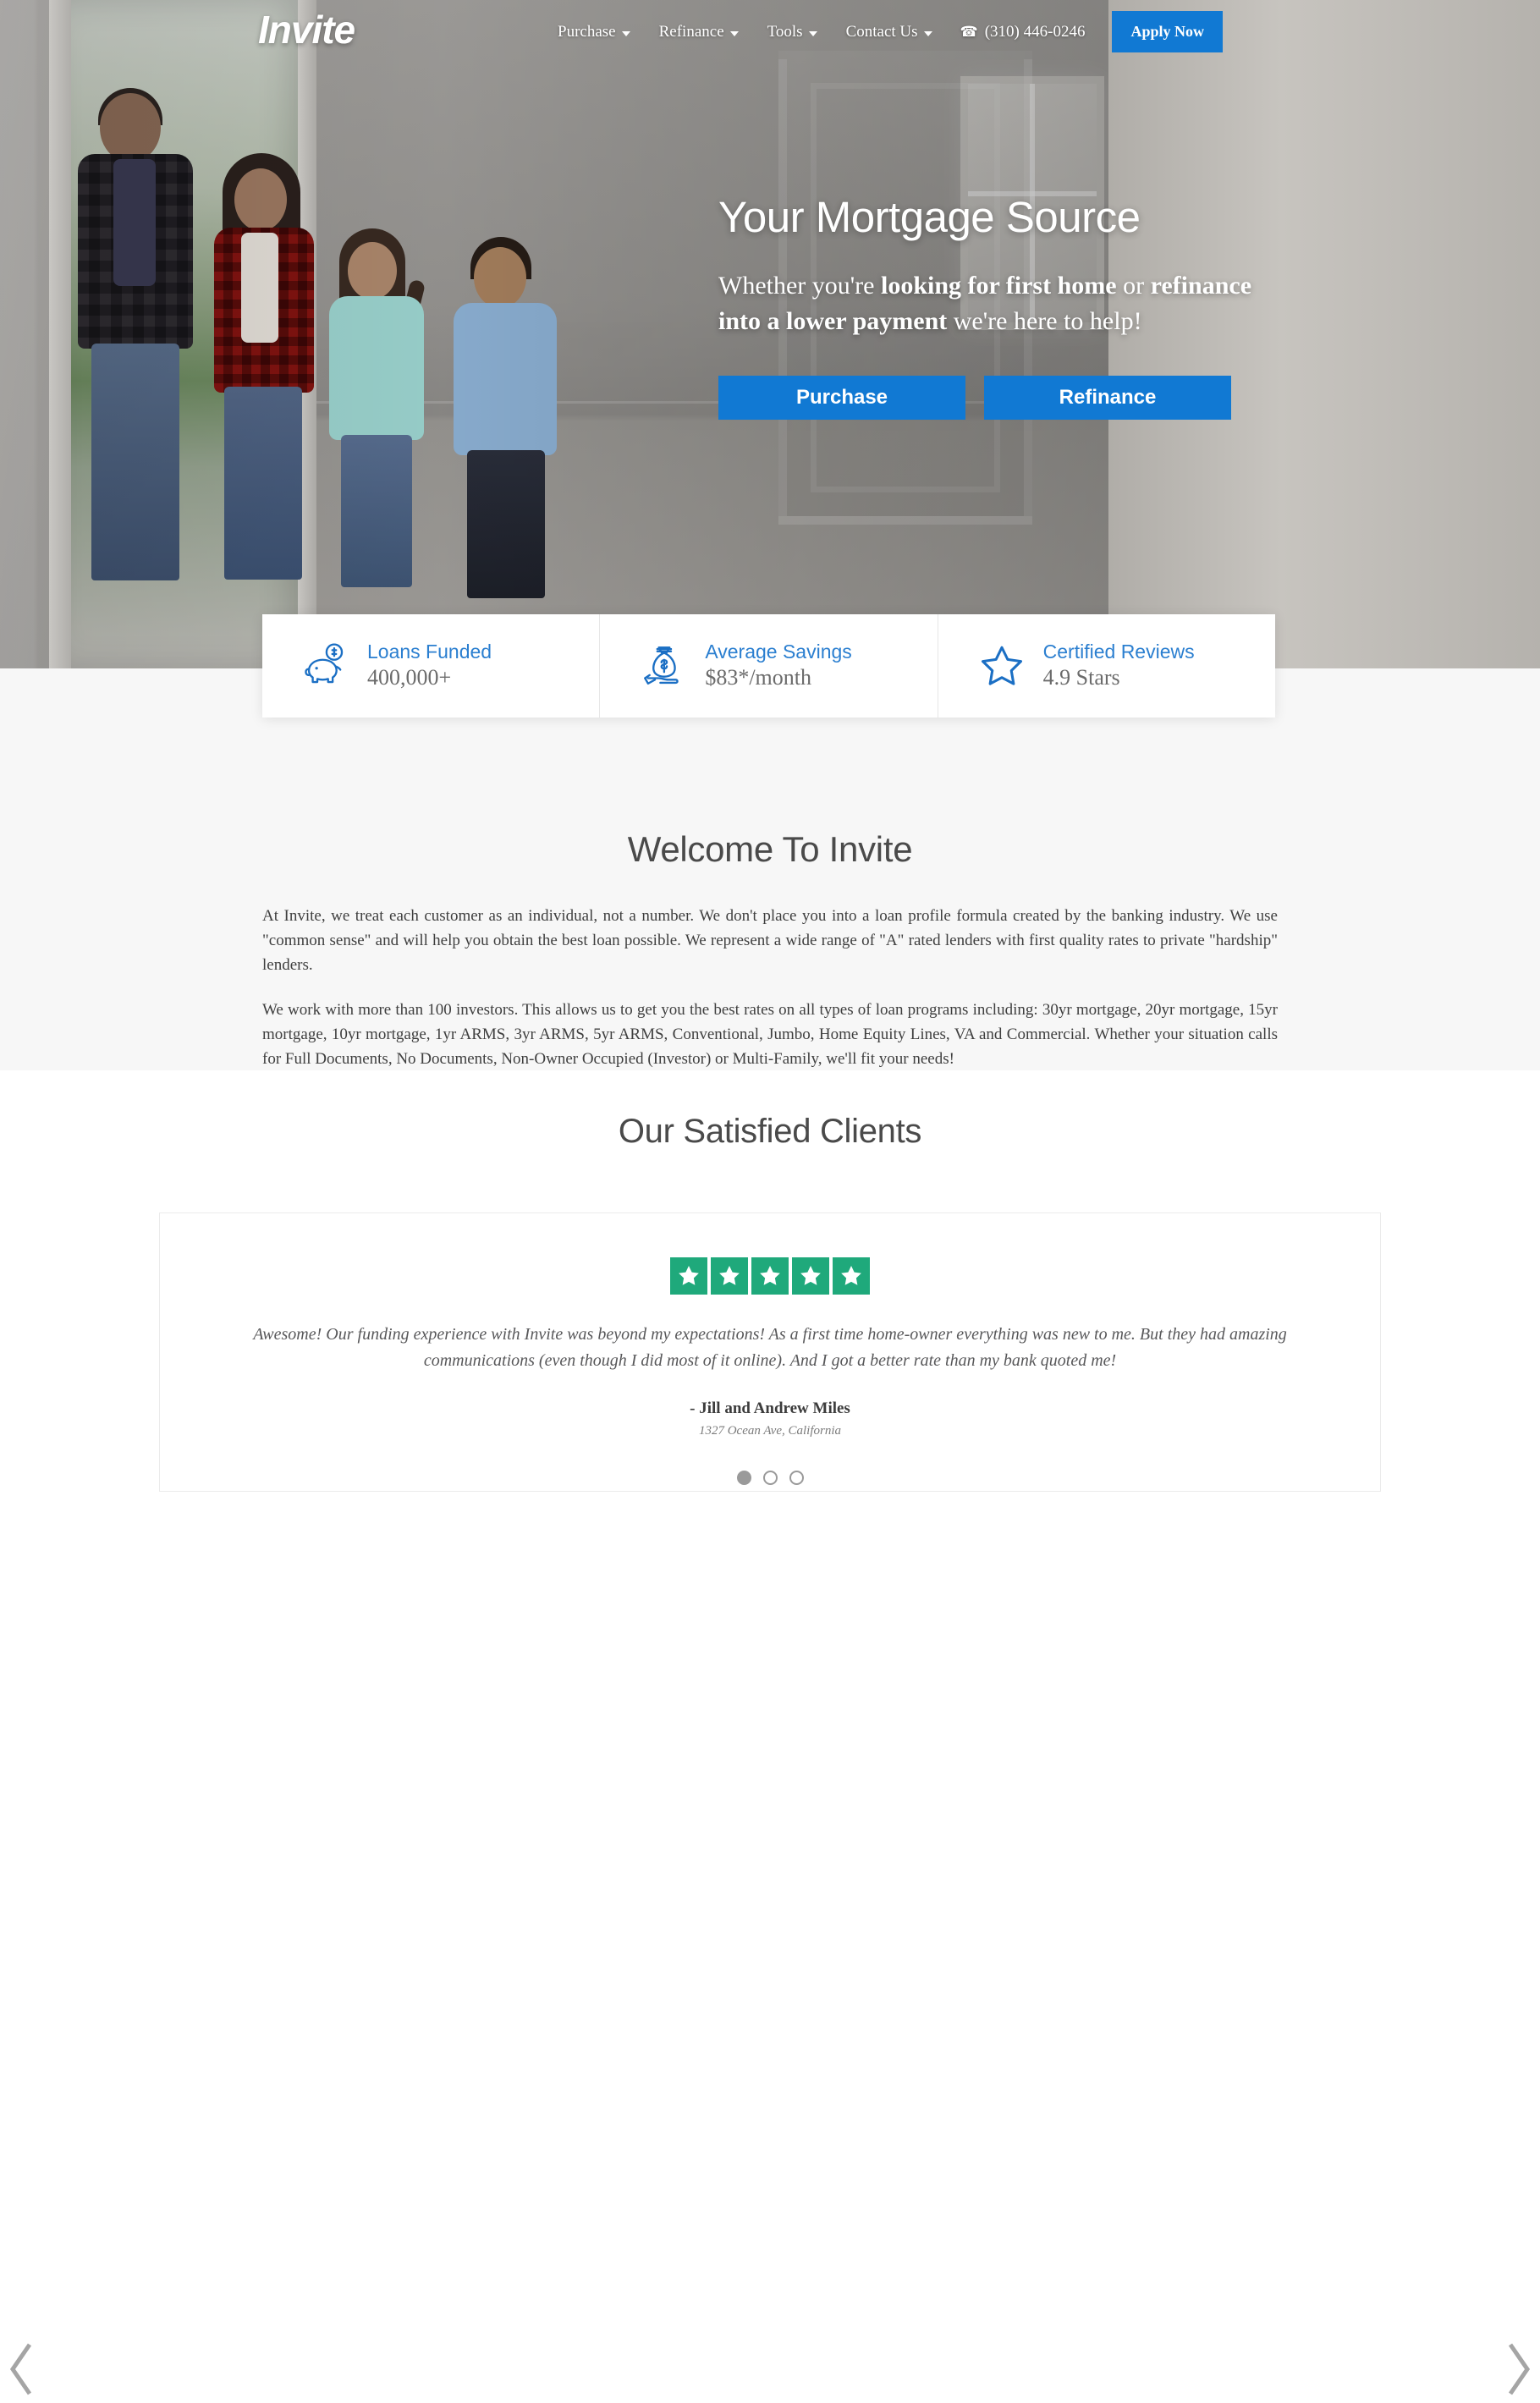 The width and height of the screenshot is (1540, 2403). I want to click on stat-card-loans-funded: Loans Funded 400,000+, so click(432, 666).